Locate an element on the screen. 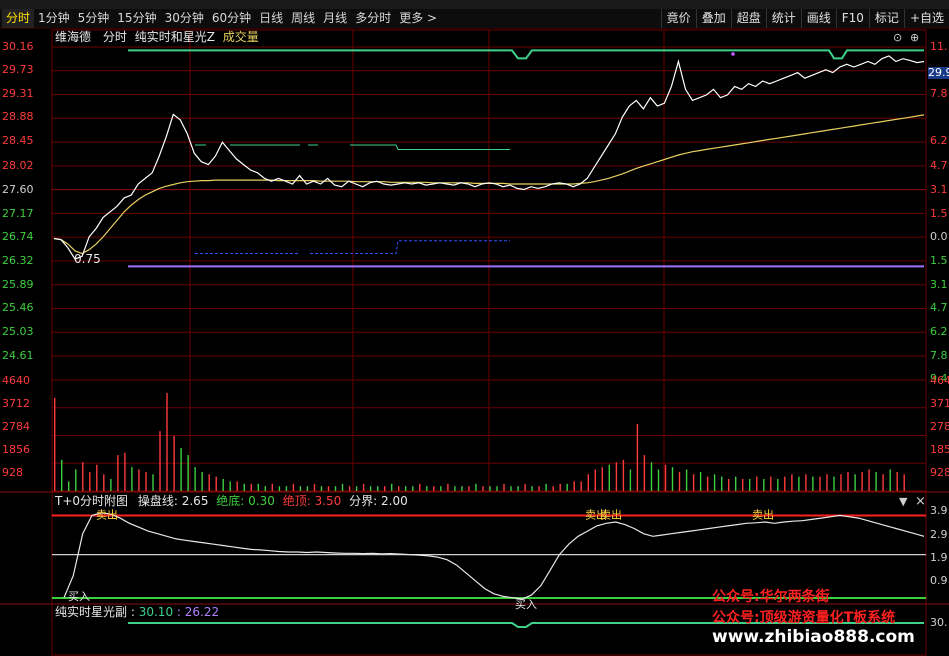  watermark-line-1: 公众号:华尔两条街 is located at coordinates (771, 597).